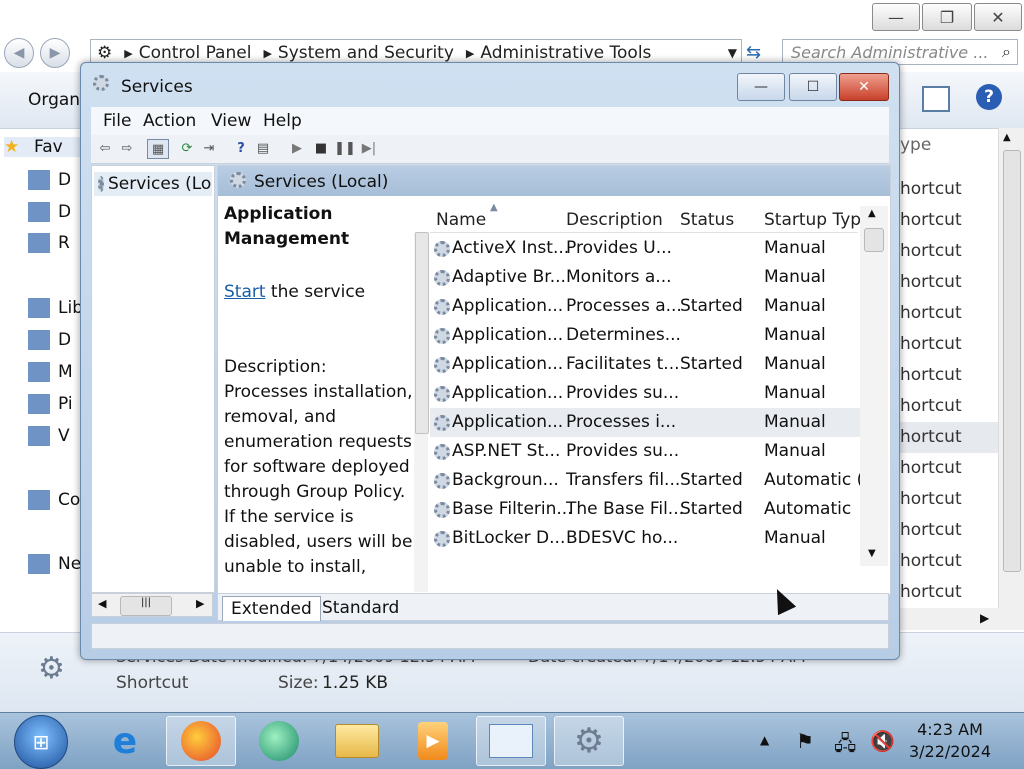 This screenshot has width=1024, height=769. I want to click on list-vertical-scrollbar: ▲ ▼, so click(874, 386).